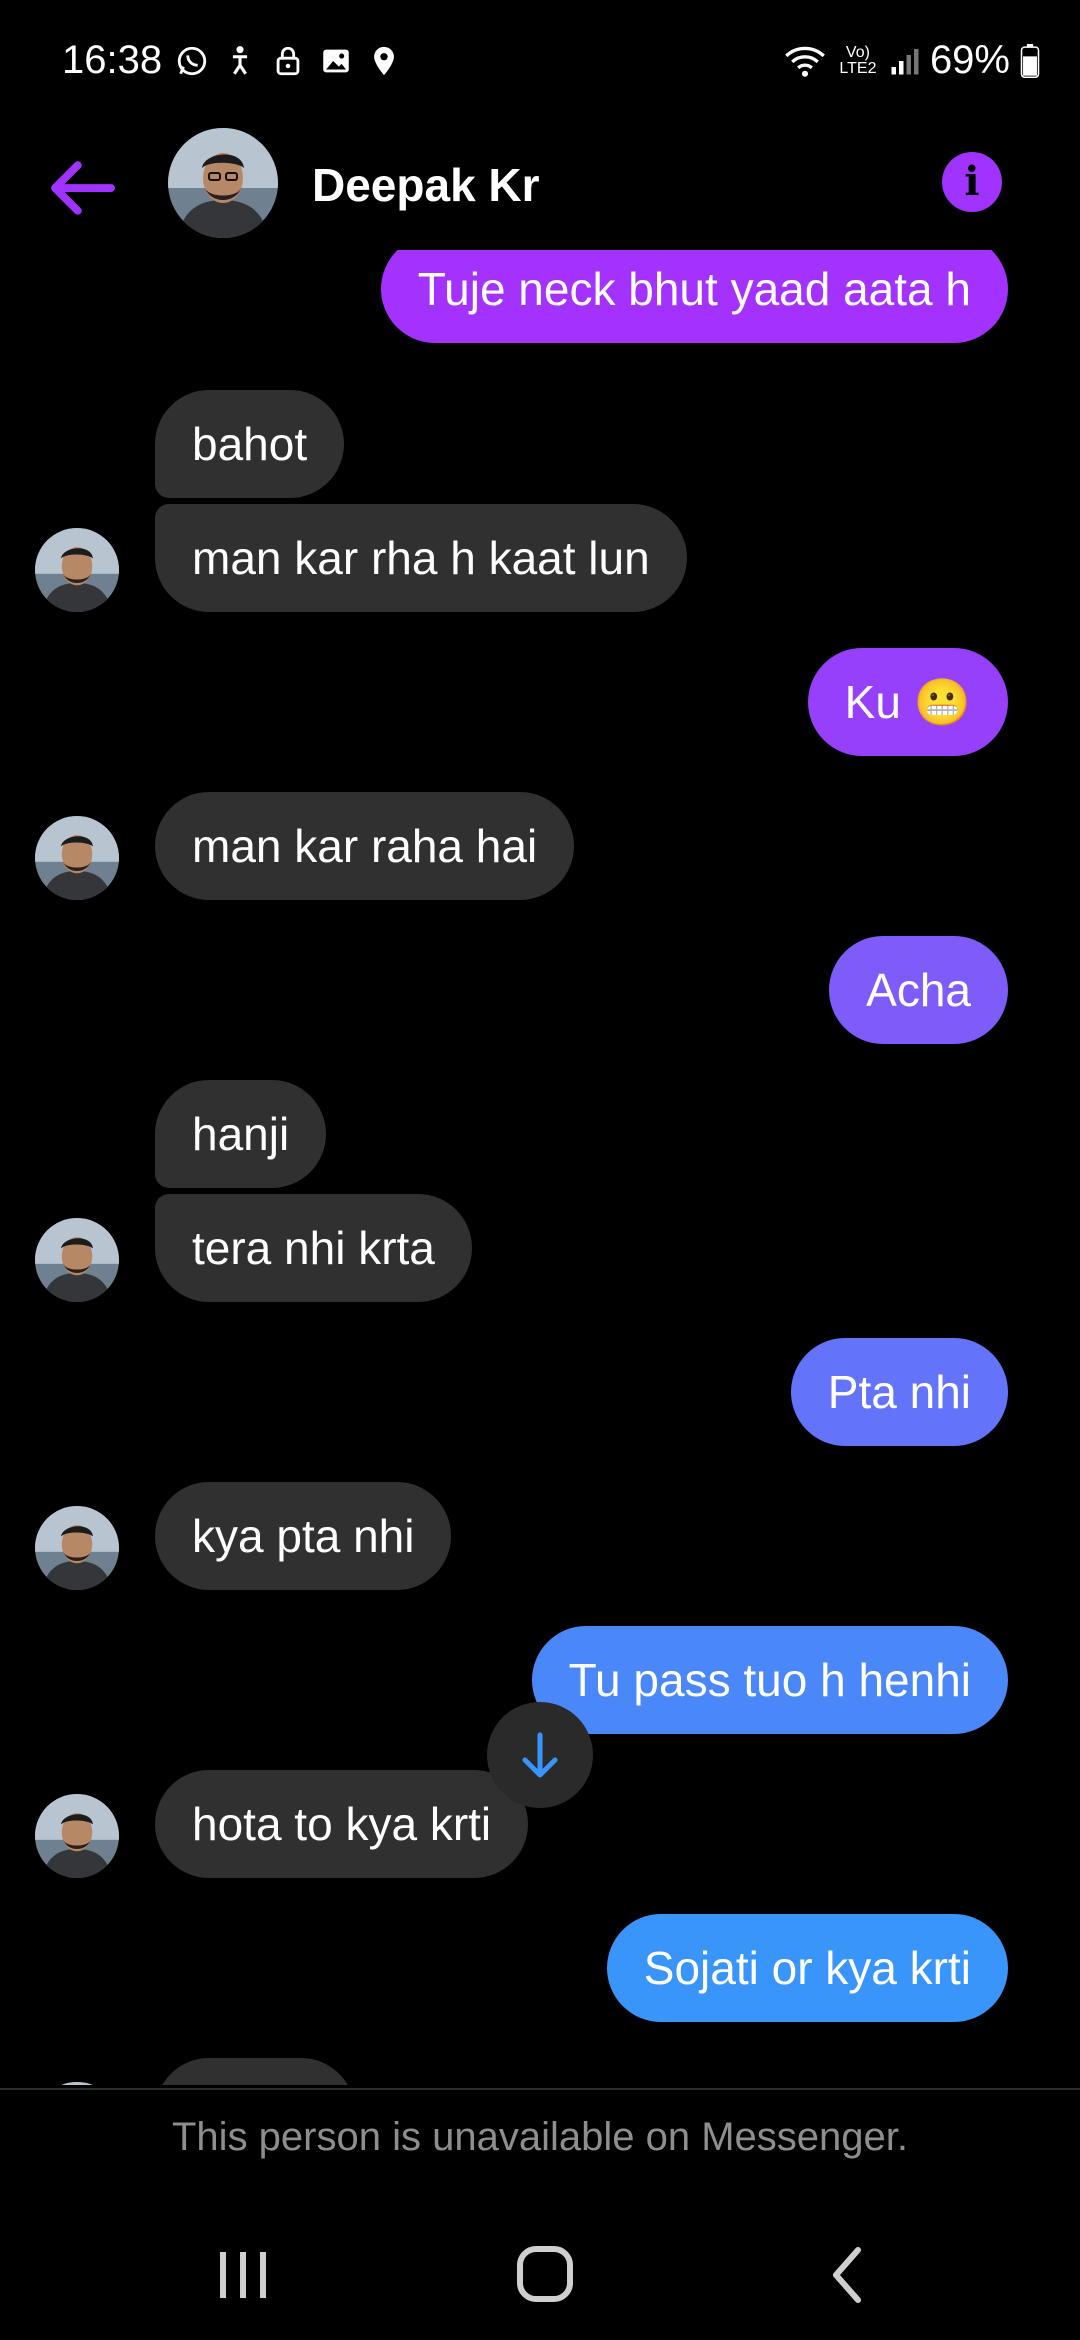 Image resolution: width=1080 pixels, height=2340 pixels. Describe the element at coordinates (384, 61) in the screenshot. I see `location-icon` at that location.